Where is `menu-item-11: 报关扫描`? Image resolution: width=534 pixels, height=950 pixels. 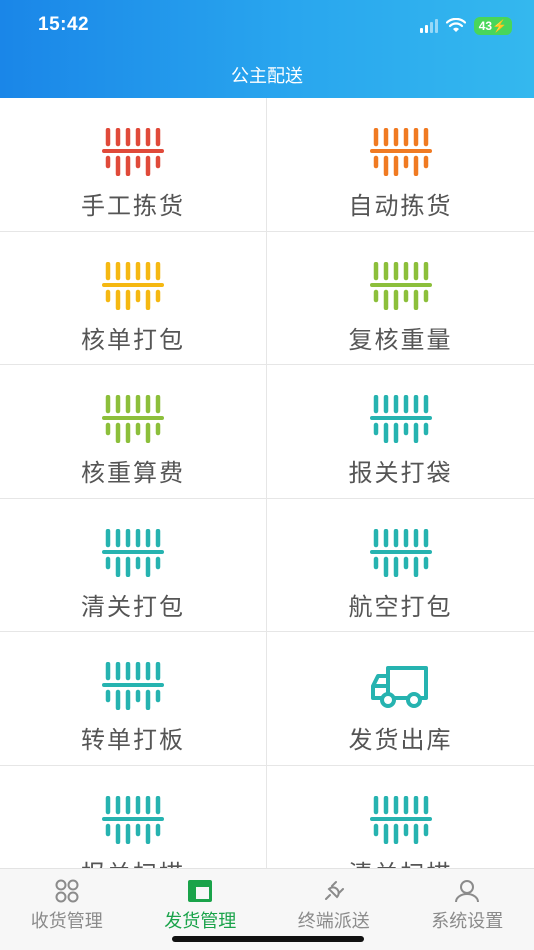 menu-item-11: 报关扫描 is located at coordinates (133, 817).